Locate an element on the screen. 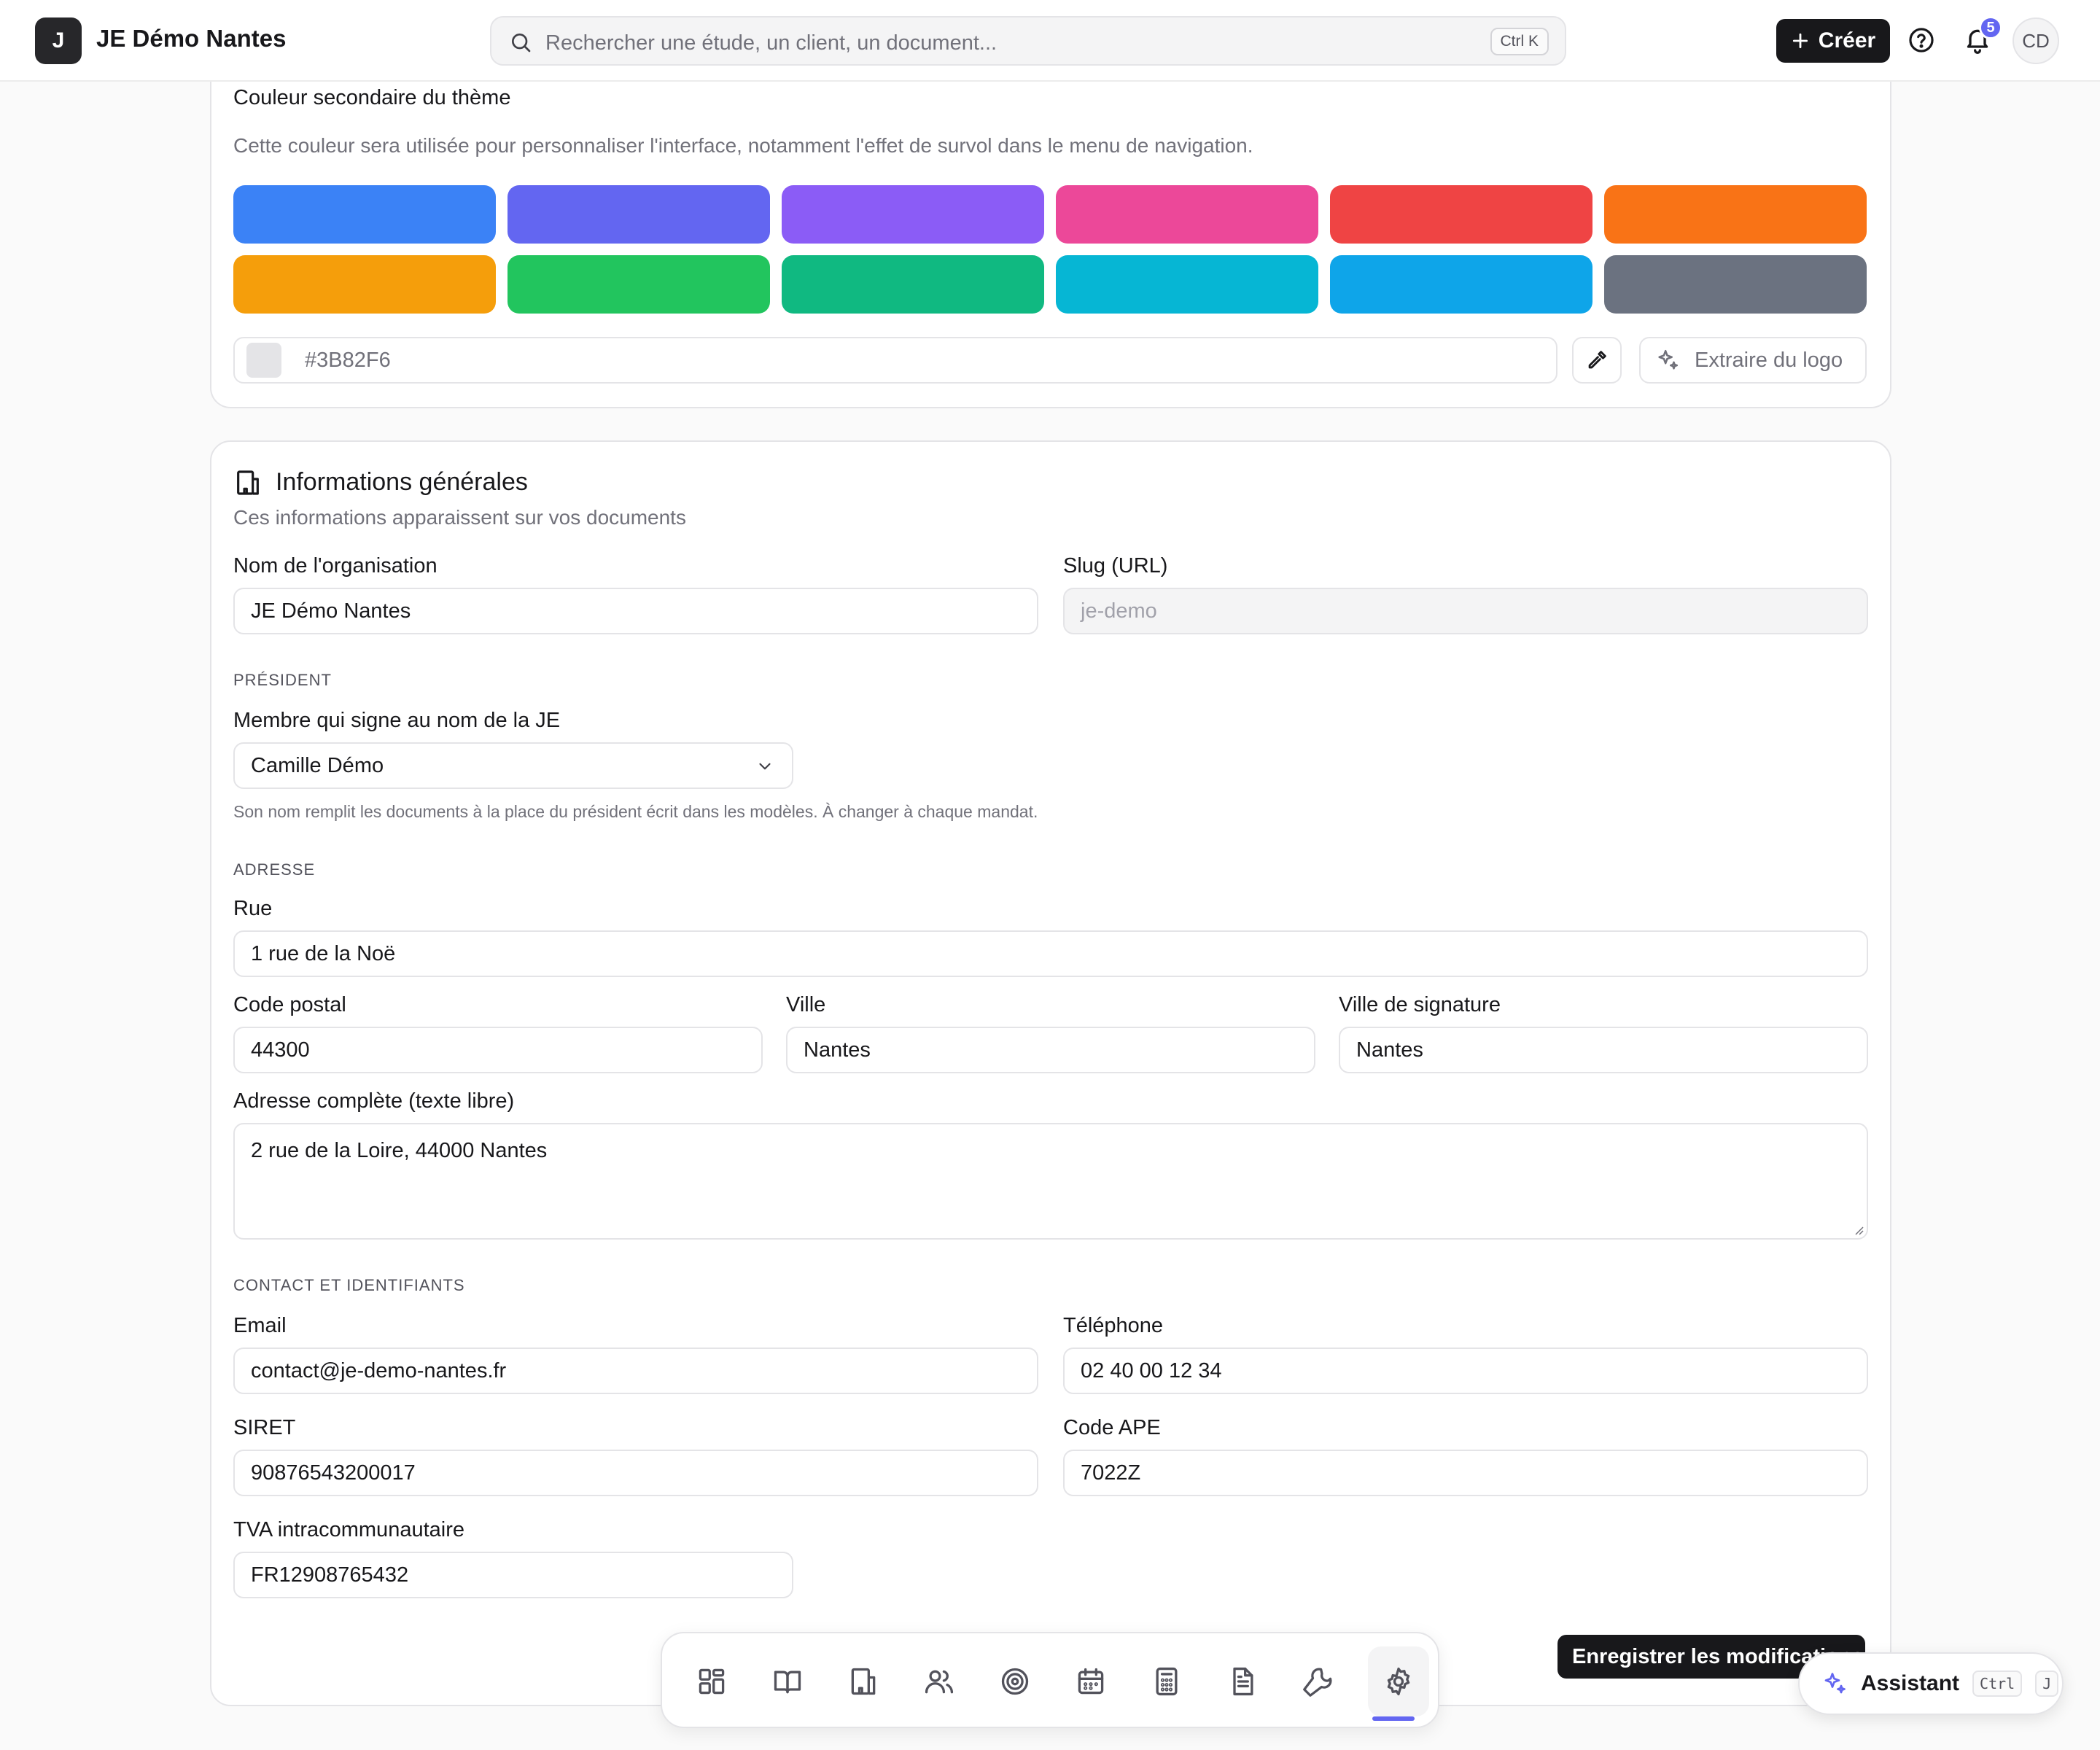  ape-code-field: 7022Z is located at coordinates (1465, 1473).